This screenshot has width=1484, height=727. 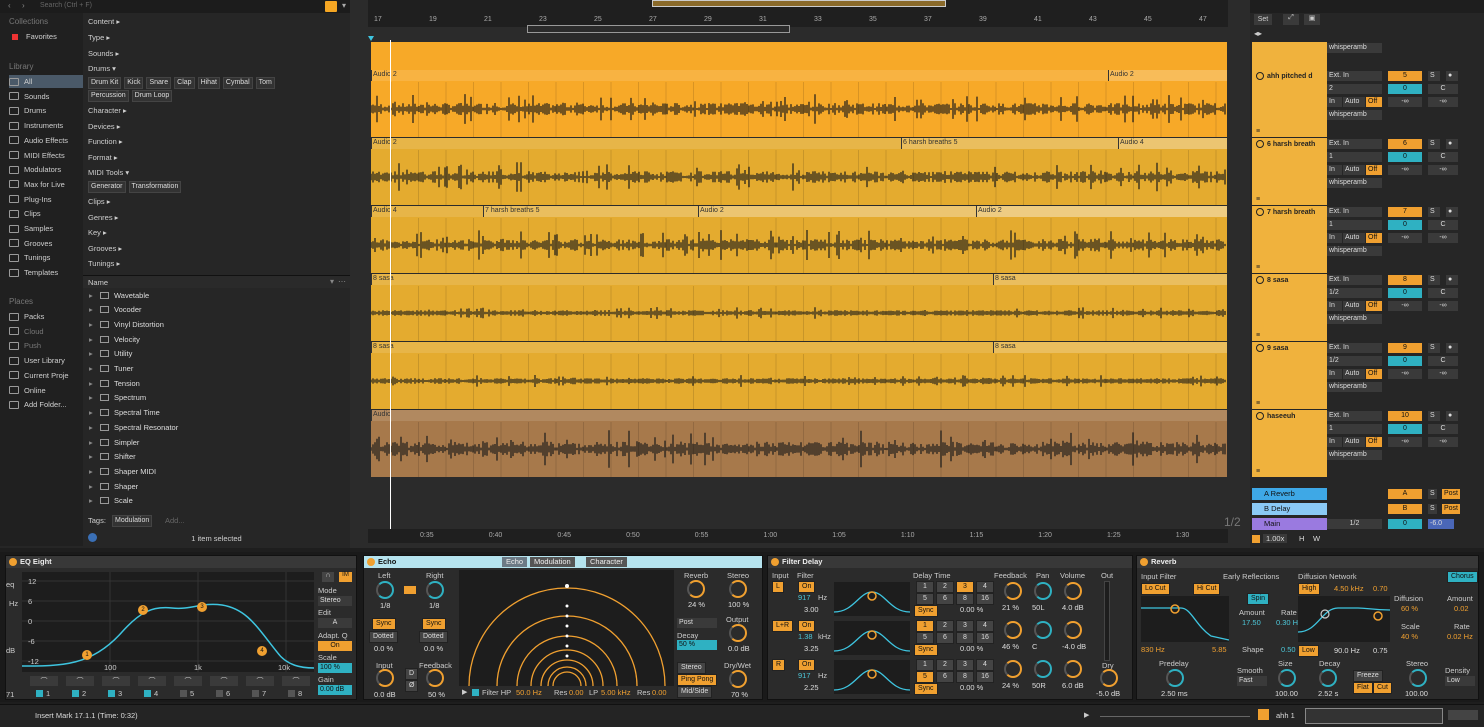 I want to click on eq-adaptive-icon: IM, so click(x=345, y=577).